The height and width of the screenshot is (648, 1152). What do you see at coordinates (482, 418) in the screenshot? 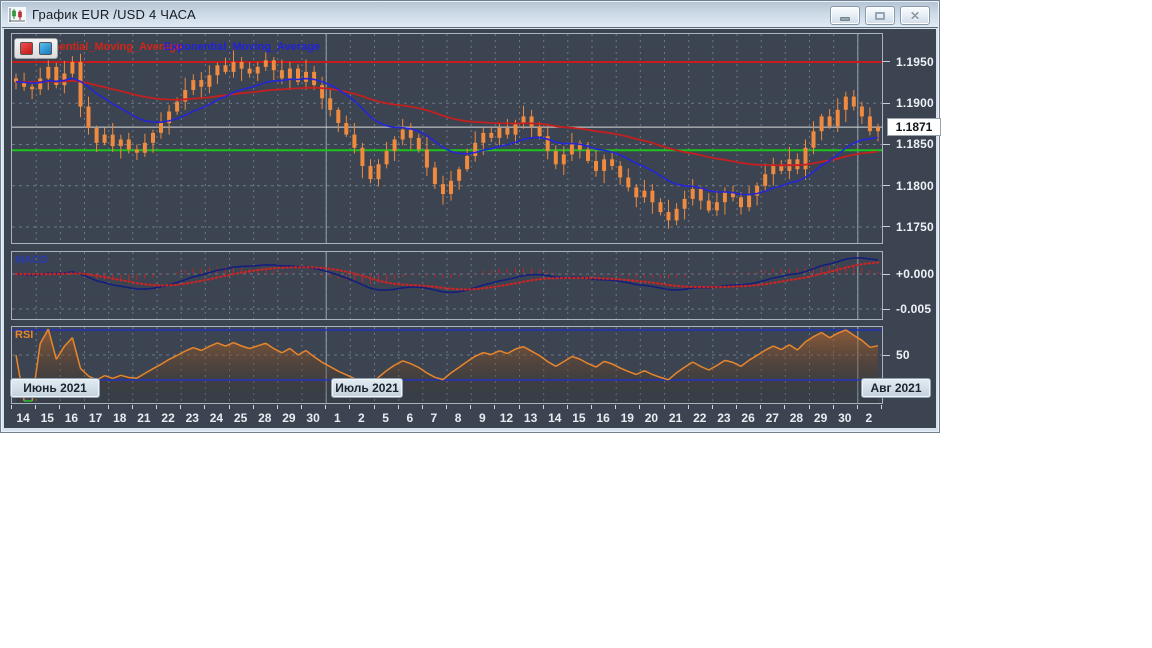
I see `day-label: 9` at bounding box center [482, 418].